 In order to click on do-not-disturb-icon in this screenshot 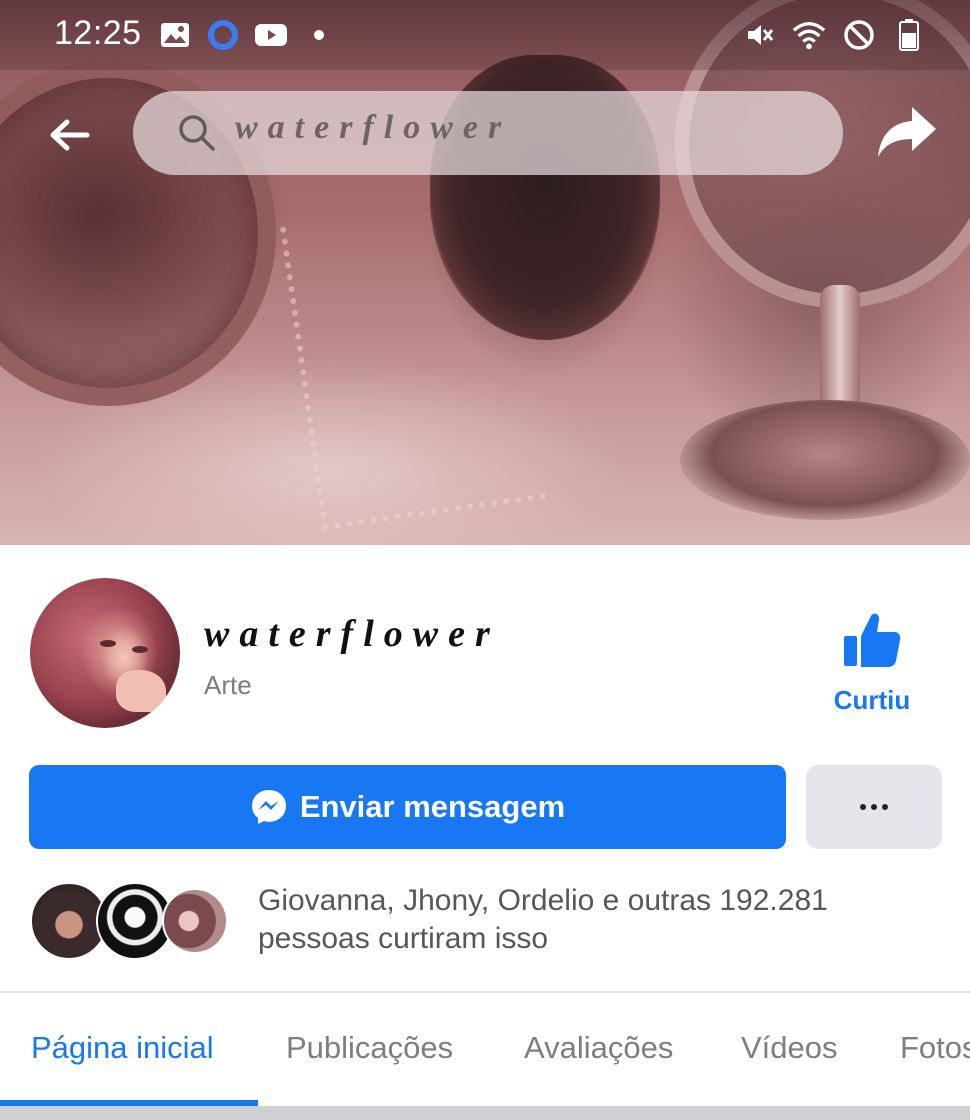, I will do `click(859, 35)`.